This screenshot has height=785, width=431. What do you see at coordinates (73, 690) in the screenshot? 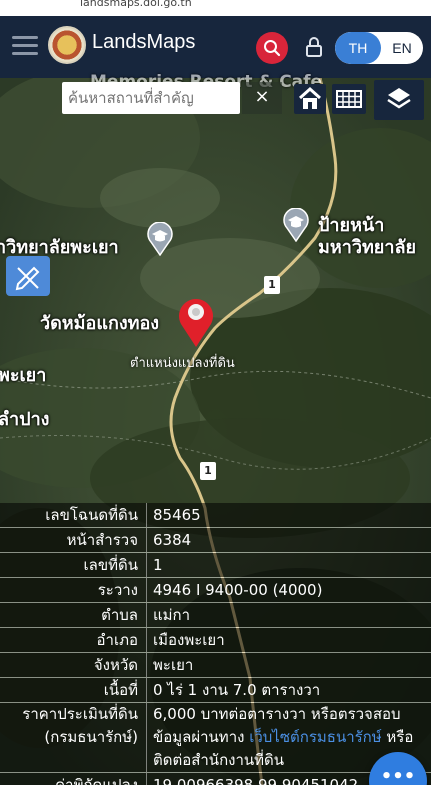
I see `row-key: เนื้อที่` at bounding box center [73, 690].